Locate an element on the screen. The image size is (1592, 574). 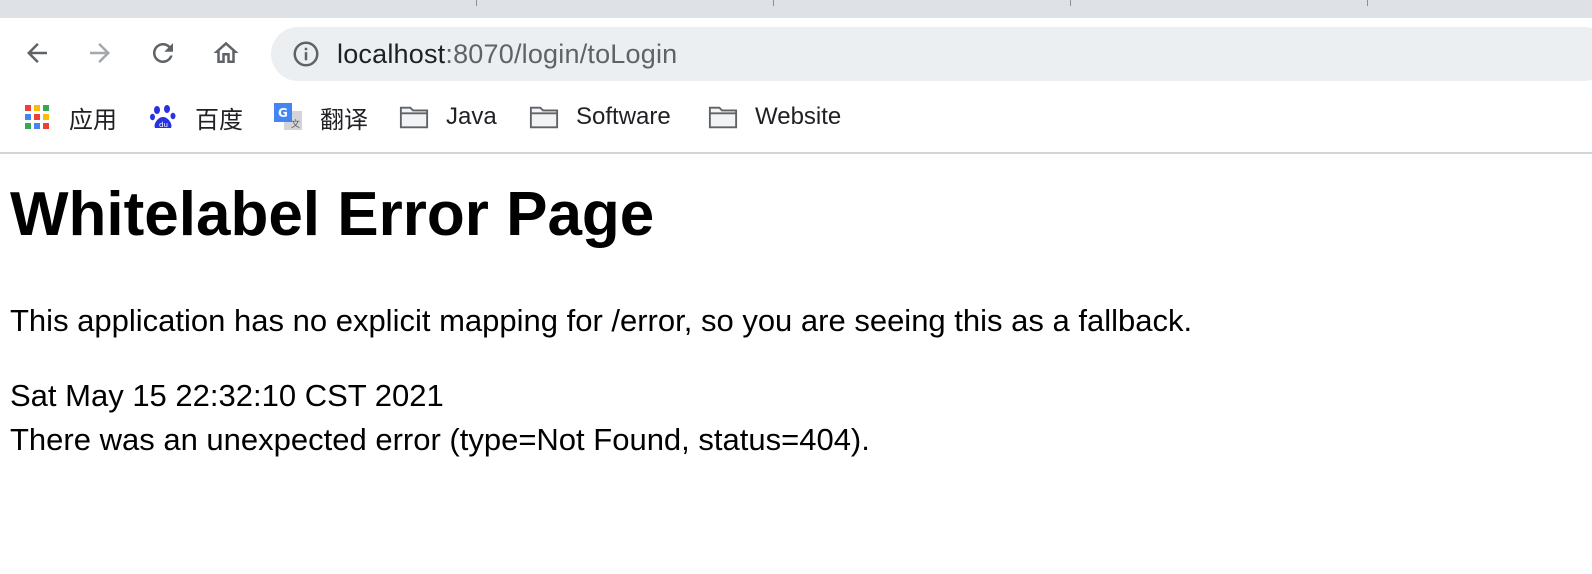
bookmark-apps: 应用 is located at coordinates (69, 117).